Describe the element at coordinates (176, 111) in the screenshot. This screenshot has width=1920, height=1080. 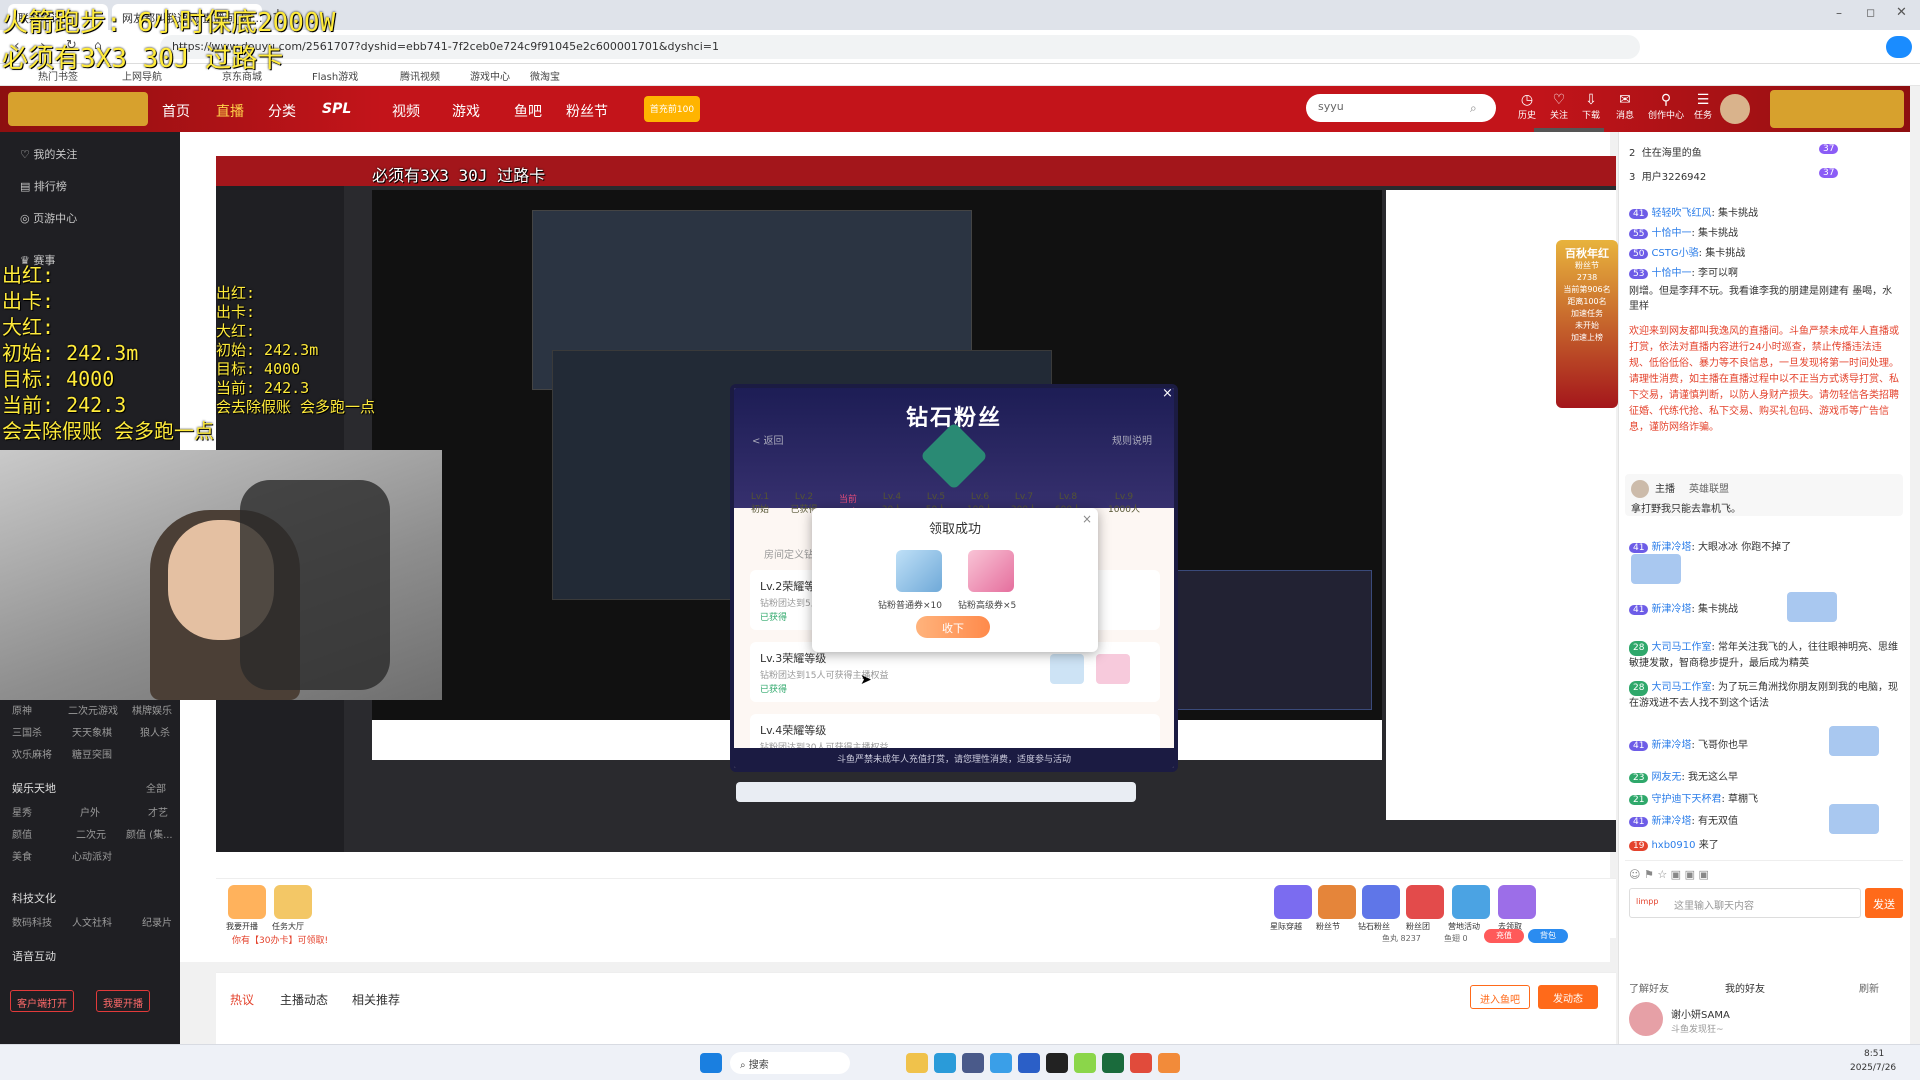
I see `nav-home: 首页` at that location.